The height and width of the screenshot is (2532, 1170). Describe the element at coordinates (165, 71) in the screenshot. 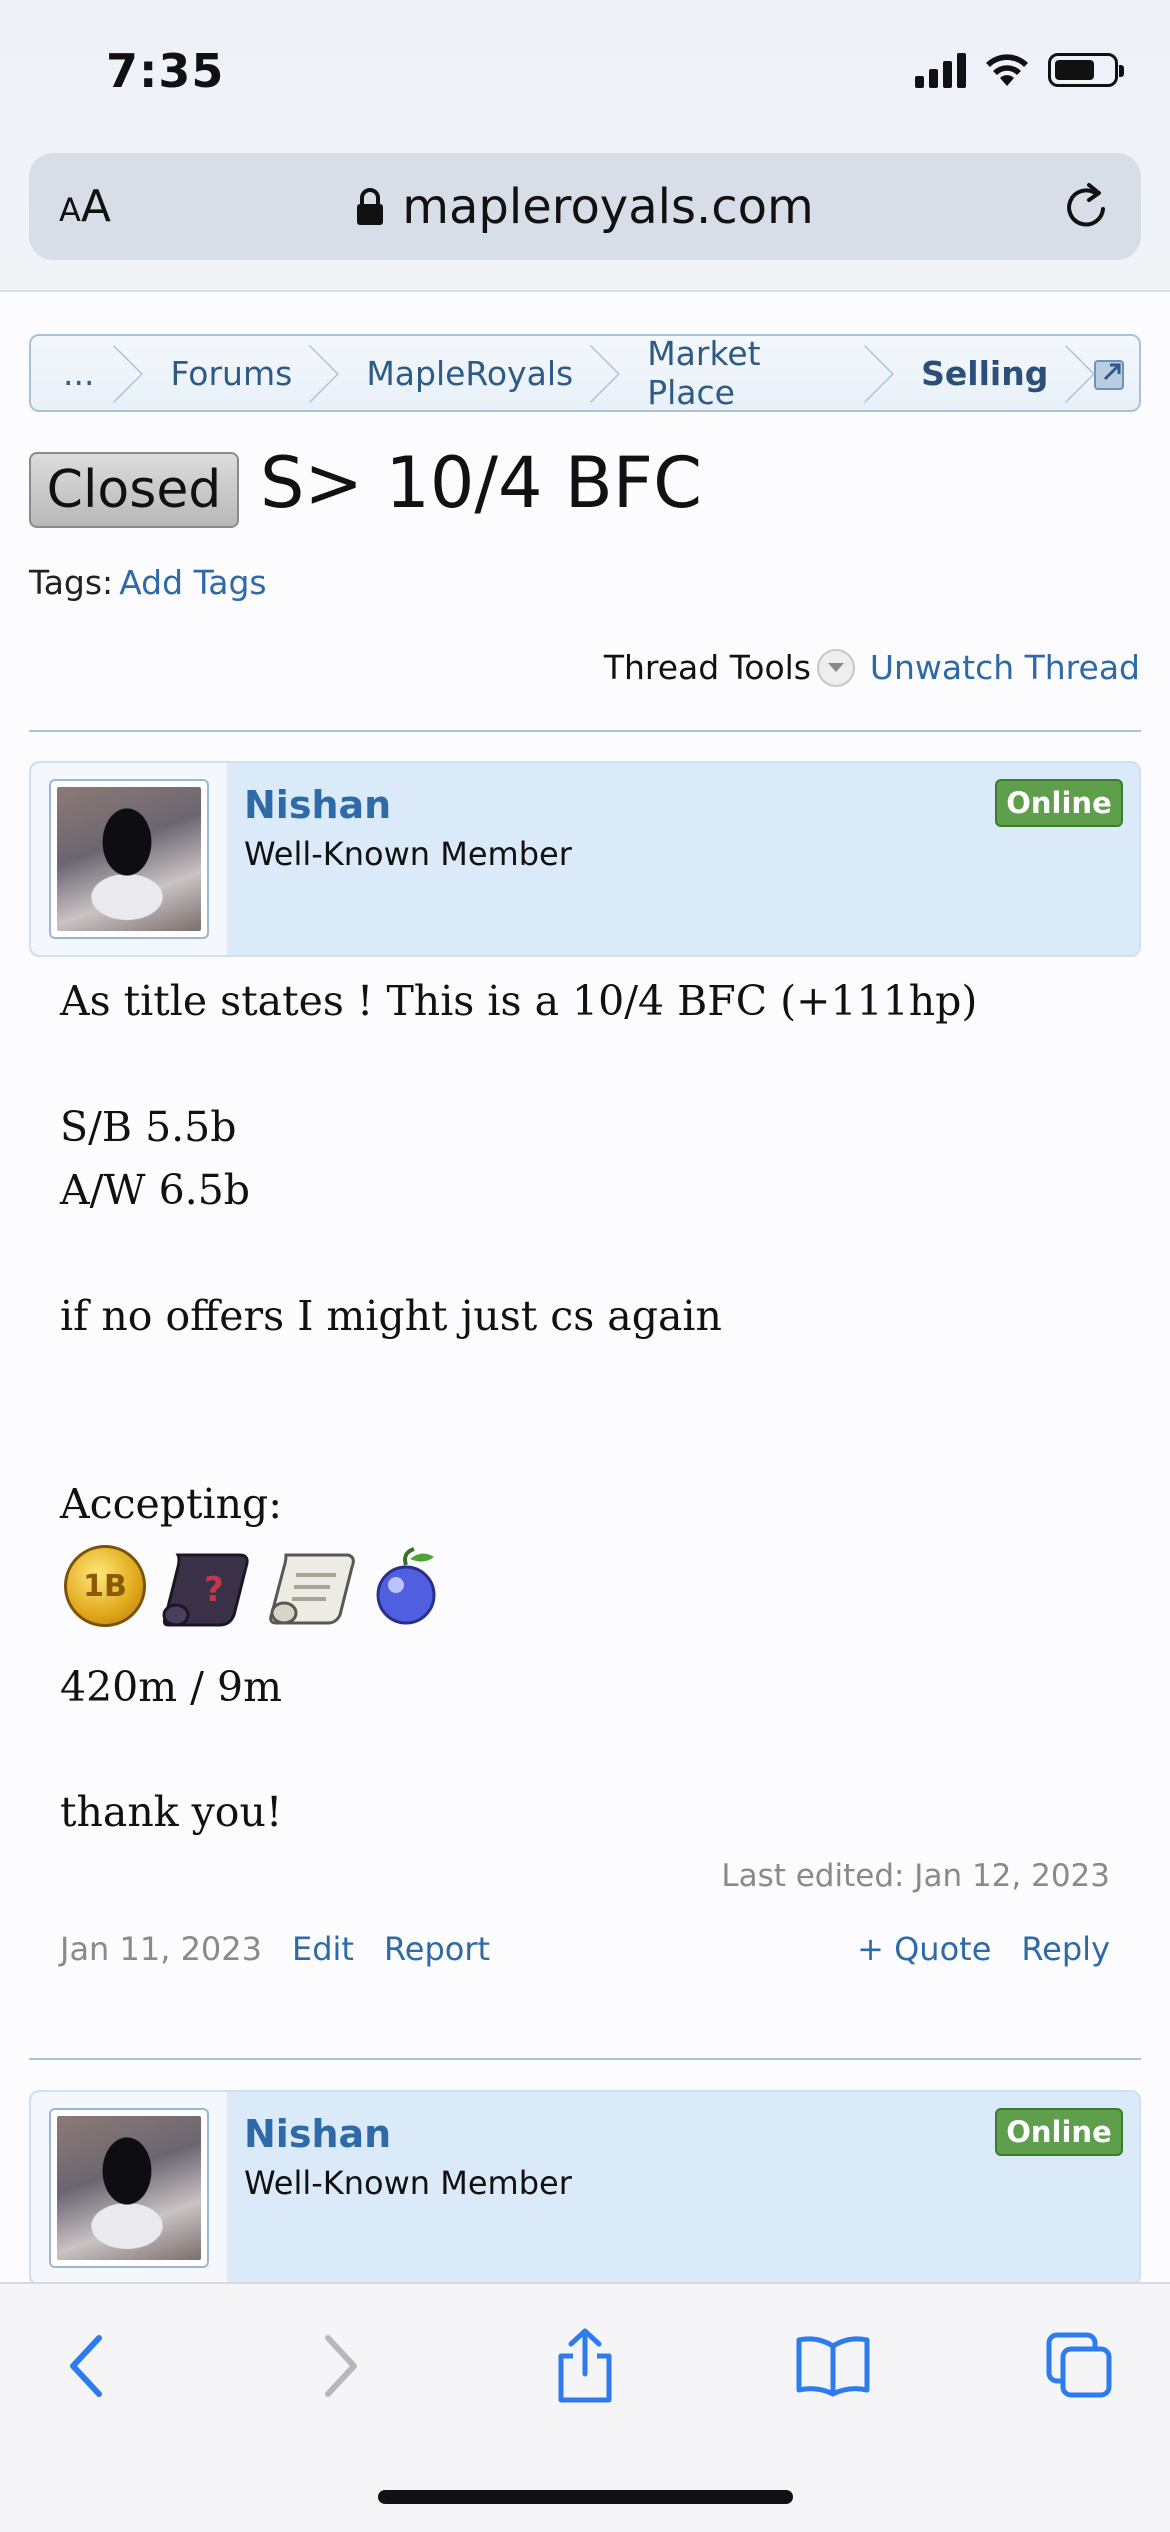

I see `status-time: 7:35` at that location.